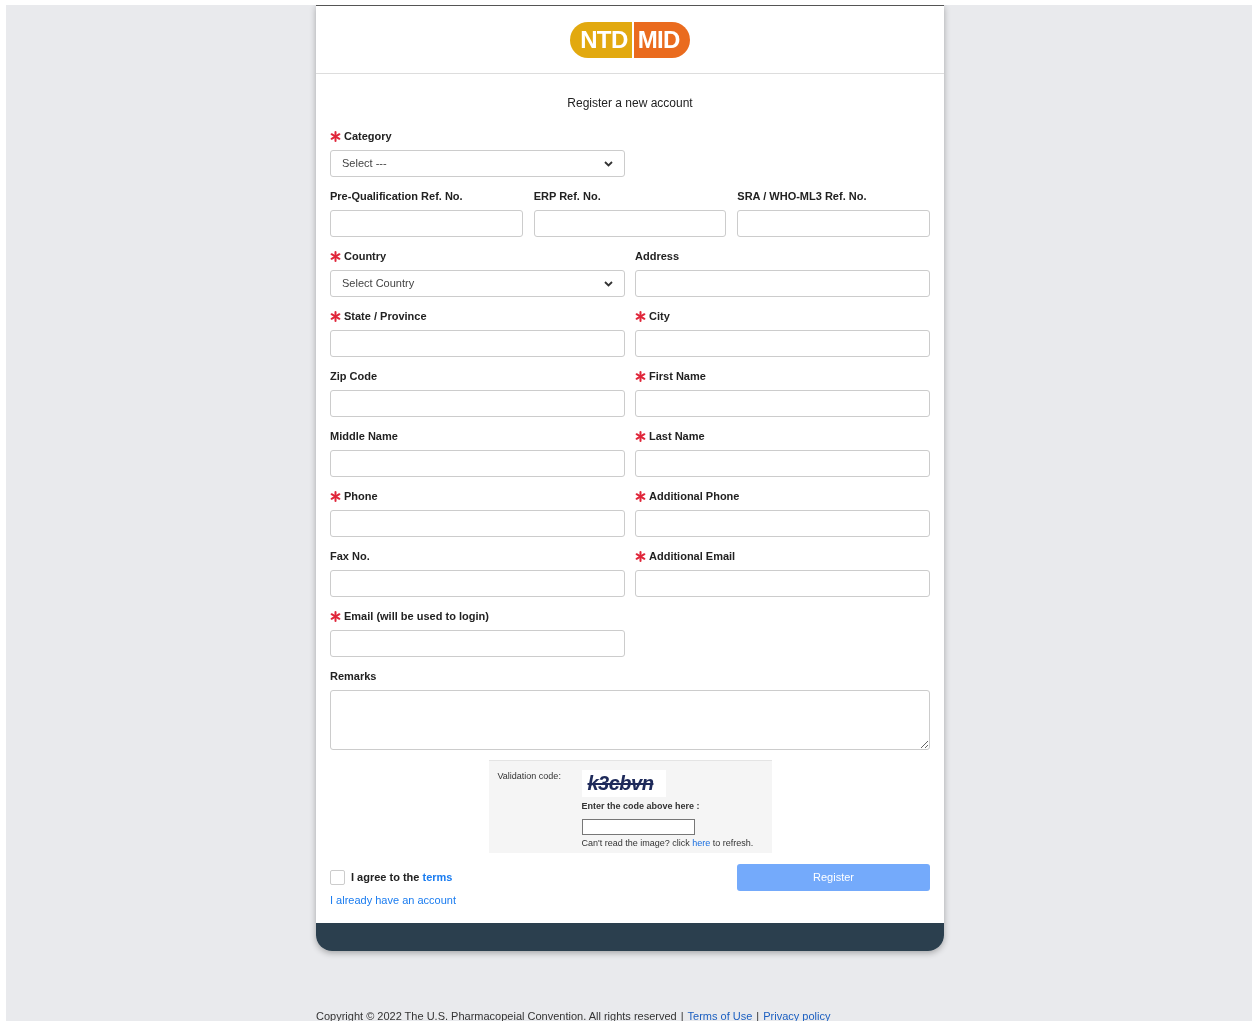 The image size is (1252, 1021). I want to click on login-link: I already have an account, so click(393, 900).